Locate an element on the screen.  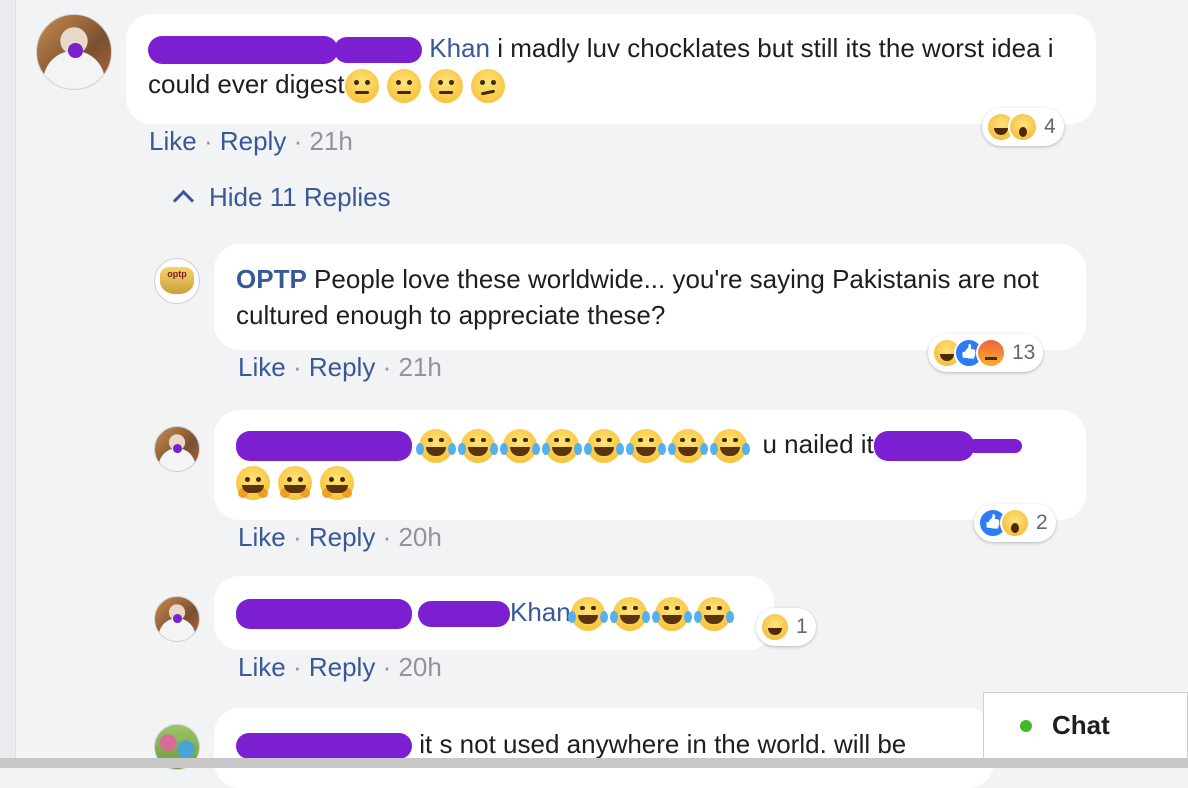
reaction-summary: 1 is located at coordinates (786, 627).